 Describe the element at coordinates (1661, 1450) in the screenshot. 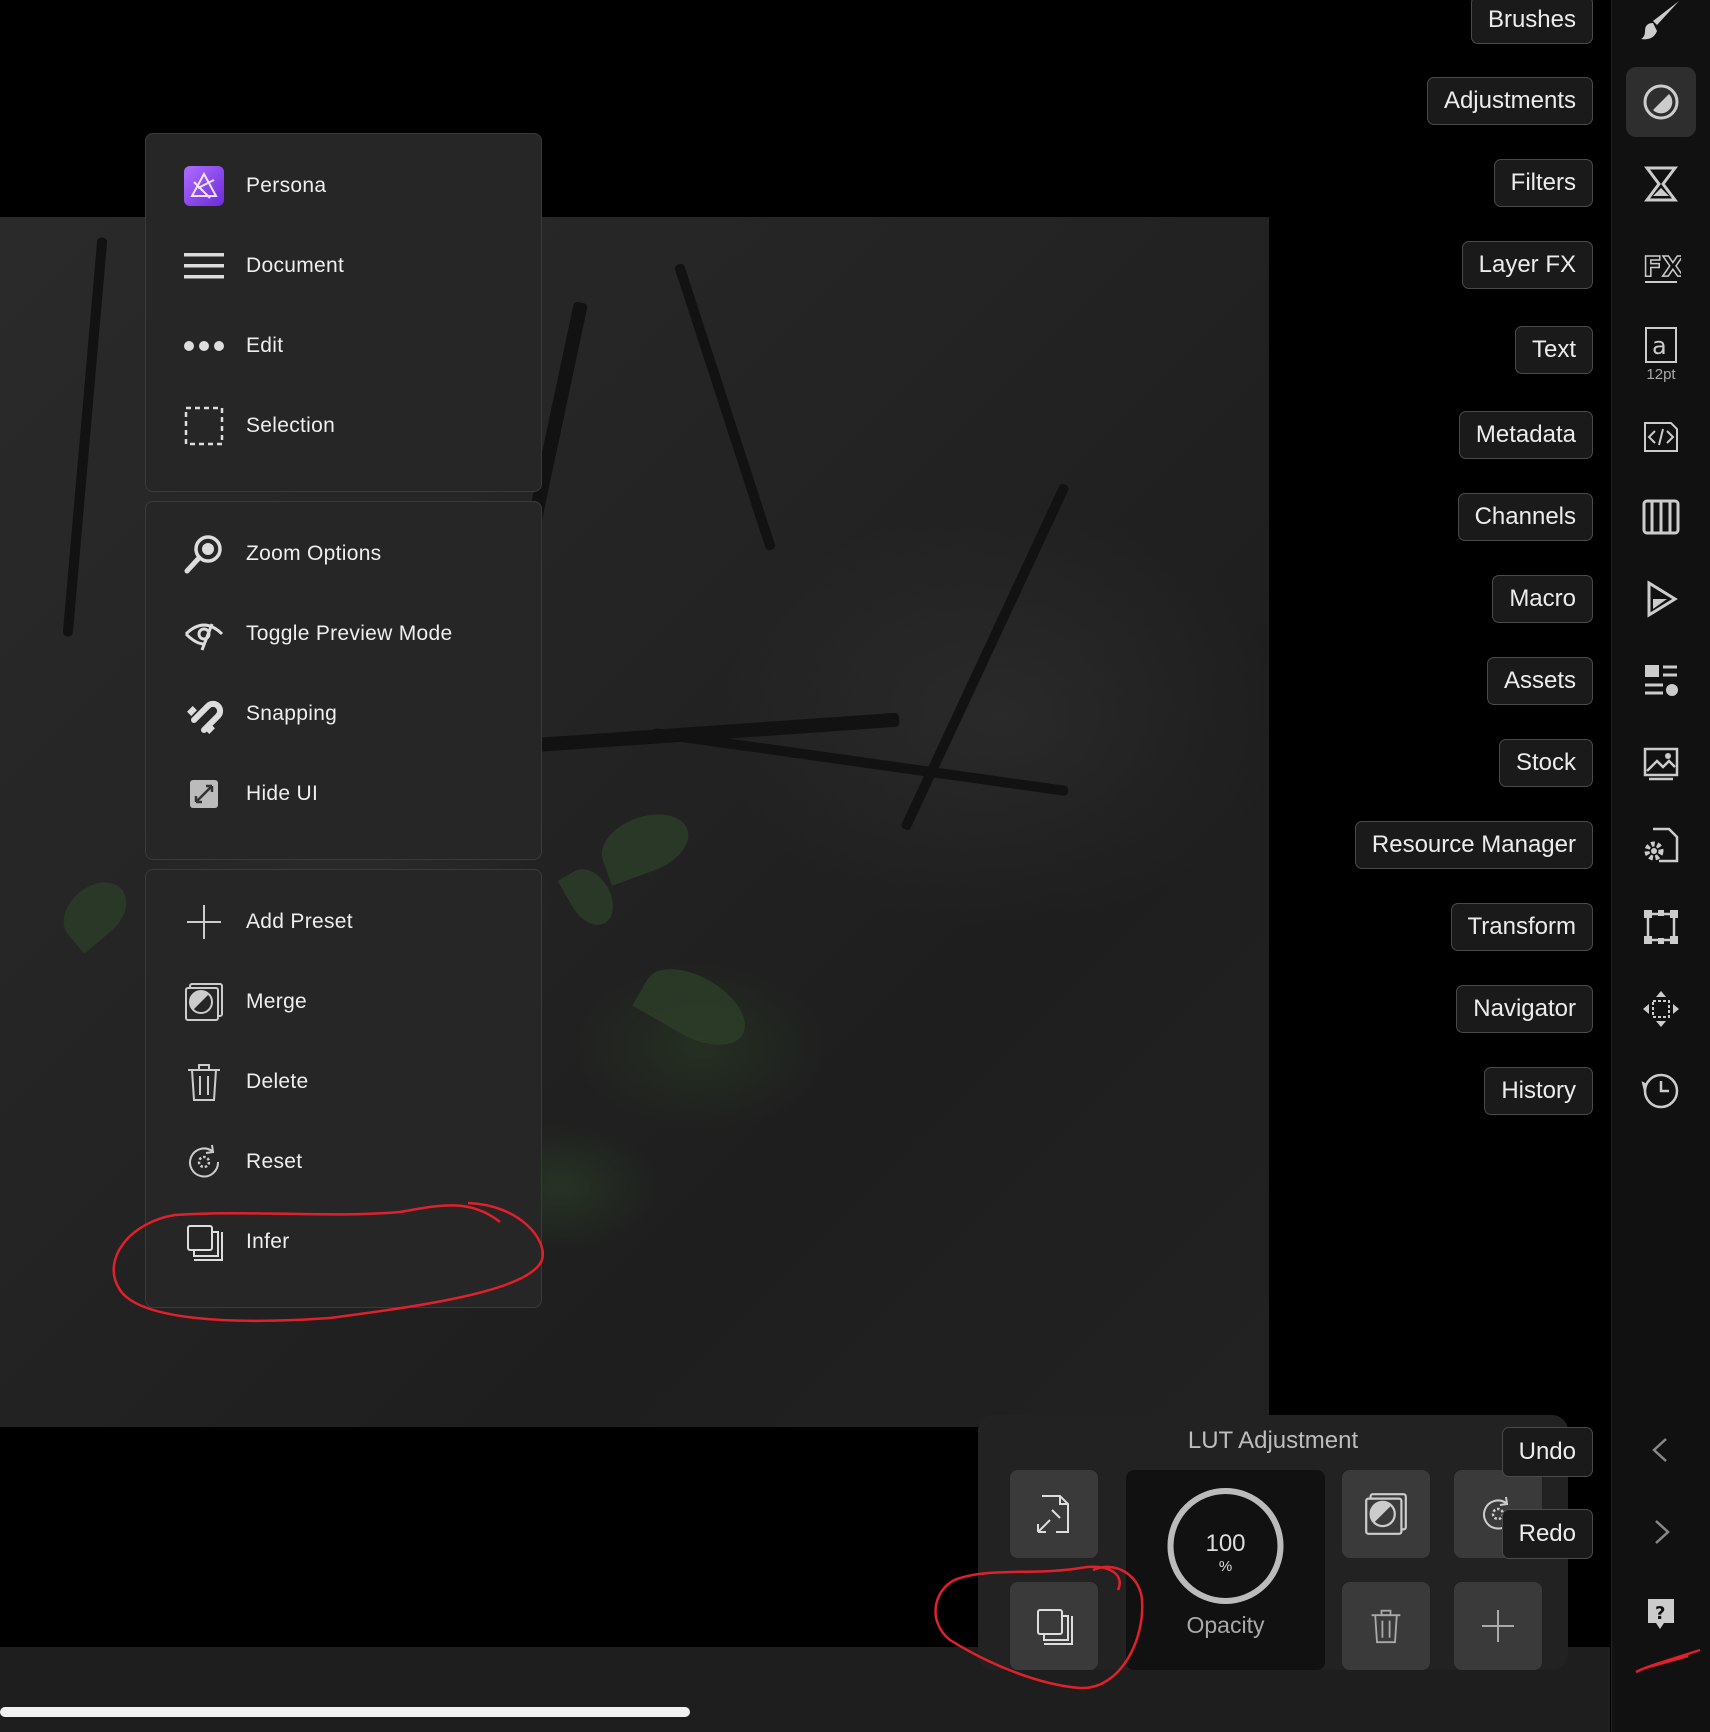

I see `chevron-left-icon` at that location.